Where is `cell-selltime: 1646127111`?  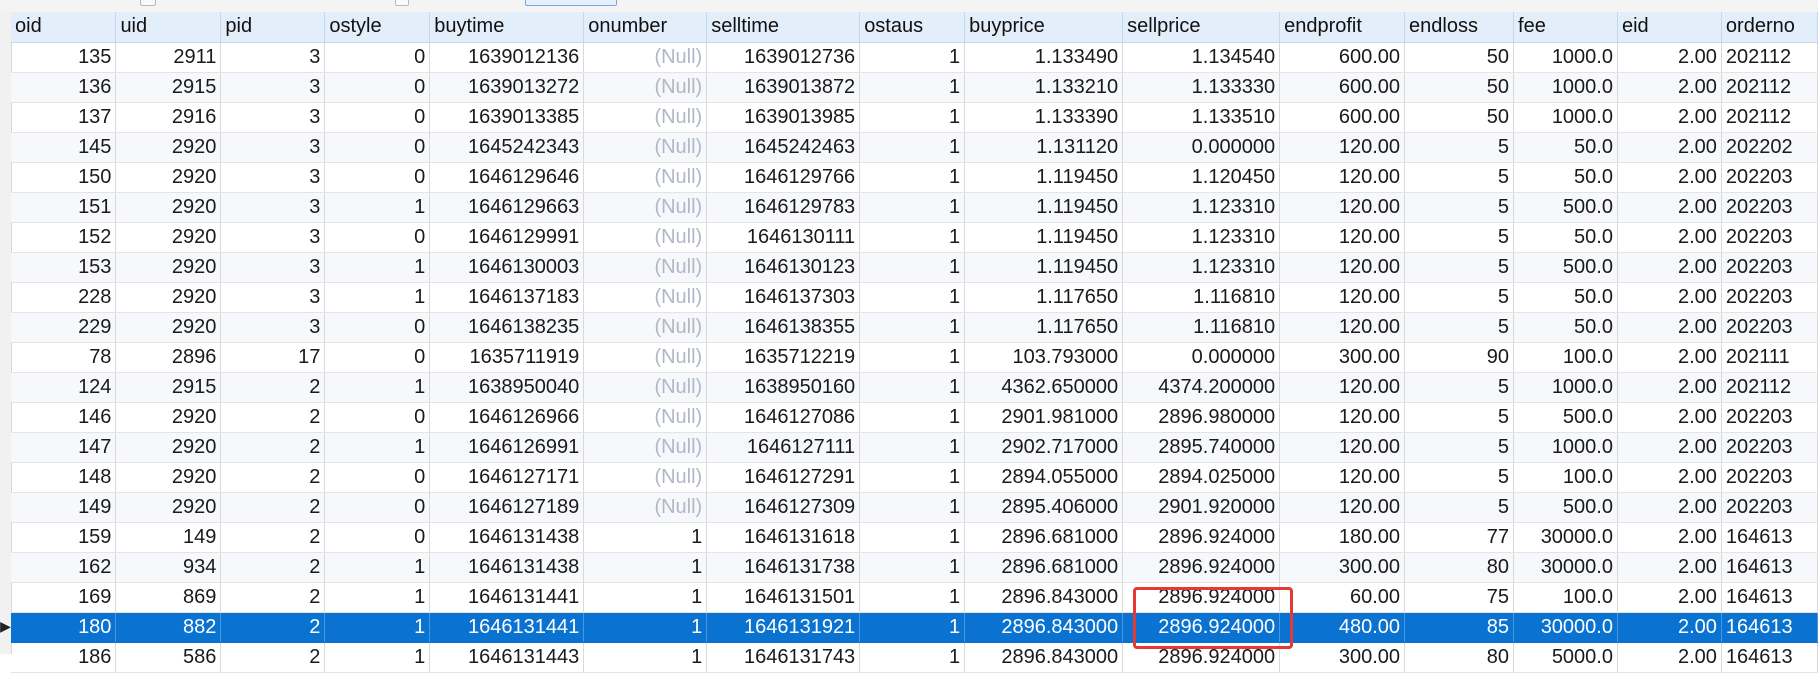
cell-selltime: 1646127111 is located at coordinates (783, 447).